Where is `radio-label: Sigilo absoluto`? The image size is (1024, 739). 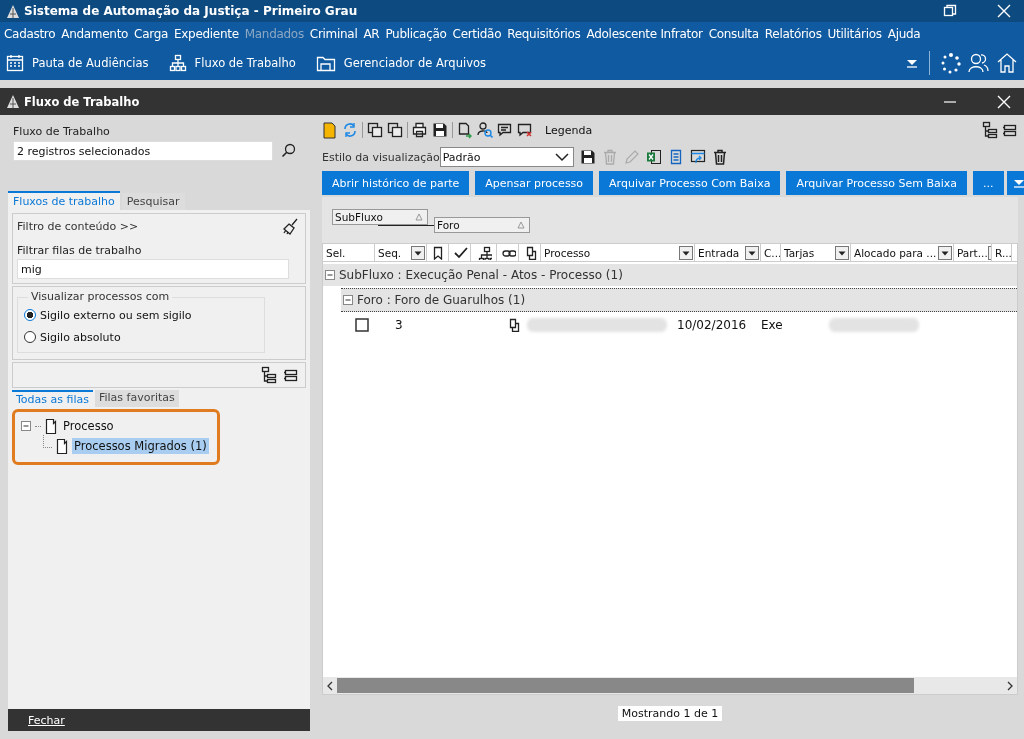
radio-label: Sigilo absoluto is located at coordinates (80, 337).